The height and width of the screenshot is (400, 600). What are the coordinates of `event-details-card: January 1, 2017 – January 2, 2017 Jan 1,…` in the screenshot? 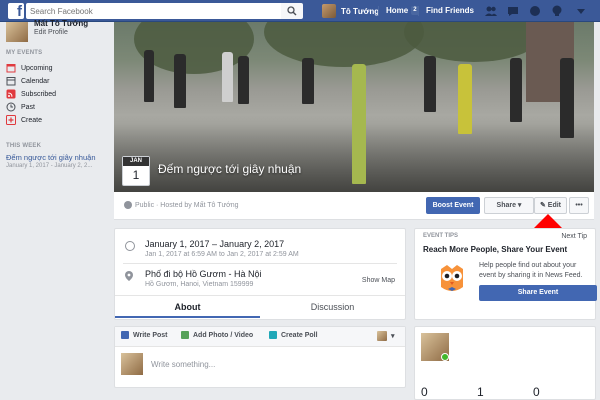 It's located at (260, 274).